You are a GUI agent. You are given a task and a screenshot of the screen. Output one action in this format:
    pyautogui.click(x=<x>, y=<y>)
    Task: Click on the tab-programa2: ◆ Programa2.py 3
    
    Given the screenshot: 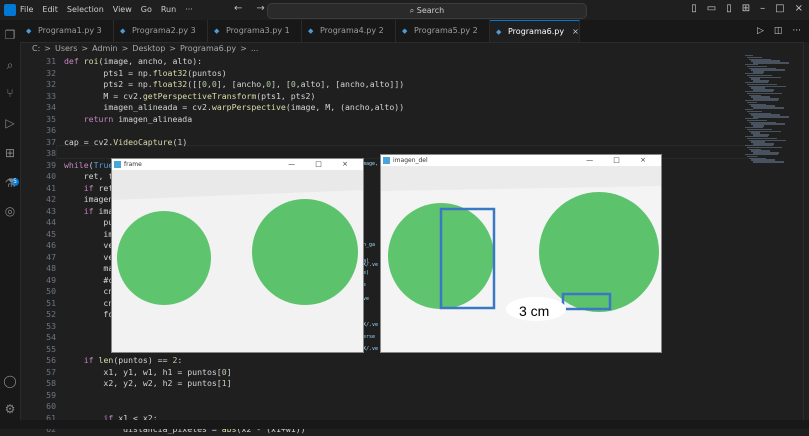 What is the action you would take?
    pyautogui.click(x=161, y=31)
    